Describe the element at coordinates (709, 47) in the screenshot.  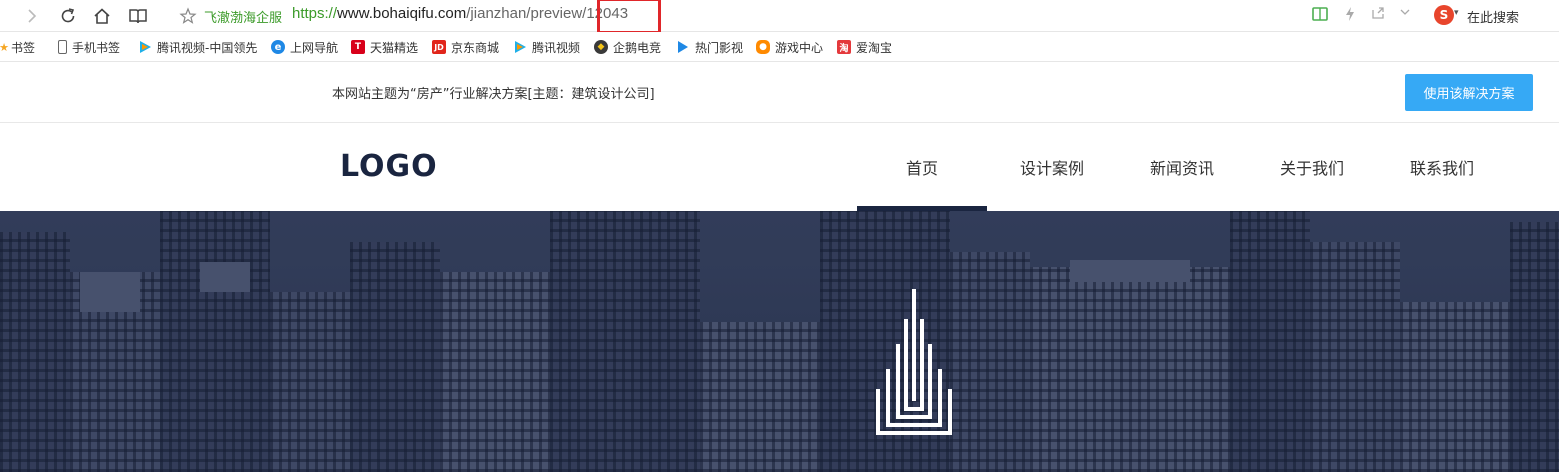
I see `bookmark-item: 热门影视` at that location.